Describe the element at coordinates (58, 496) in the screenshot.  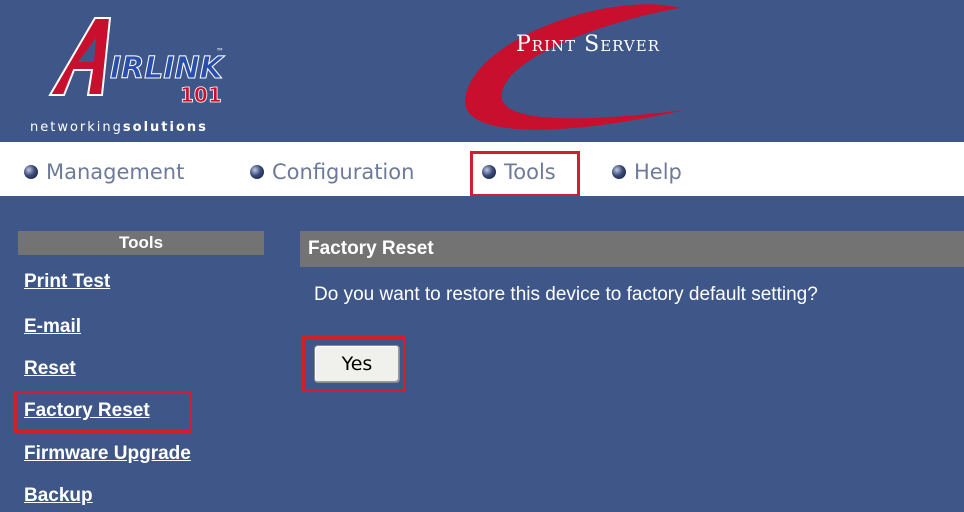
I see `sidebar-item-backup: Backup` at that location.